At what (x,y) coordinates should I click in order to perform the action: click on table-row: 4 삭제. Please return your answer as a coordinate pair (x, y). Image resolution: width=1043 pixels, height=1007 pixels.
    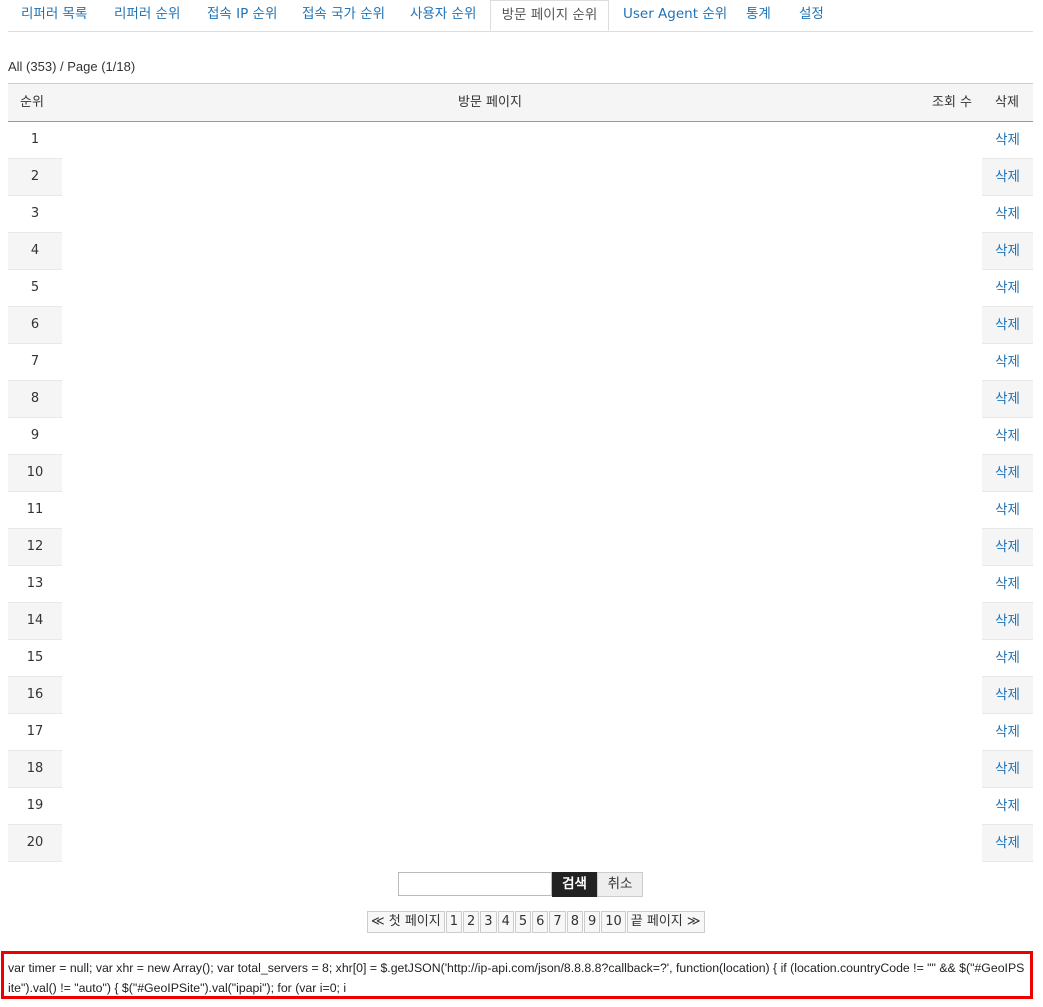
    Looking at the image, I should click on (520, 251).